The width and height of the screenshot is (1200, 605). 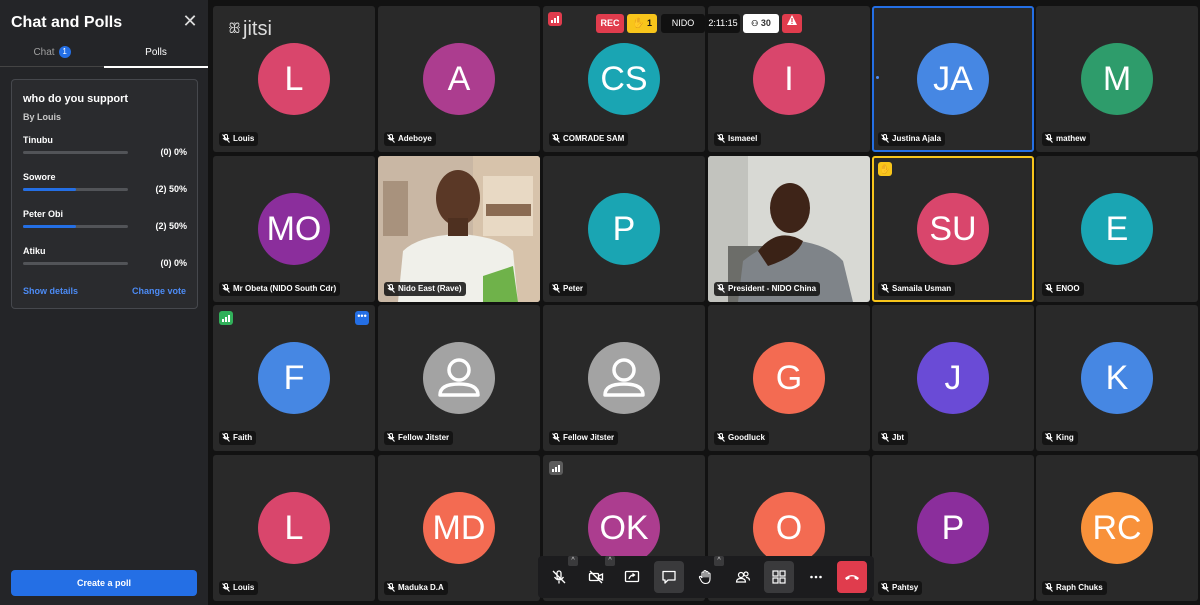 I want to click on participant-tile: E ENOO, so click(x=1117, y=229).